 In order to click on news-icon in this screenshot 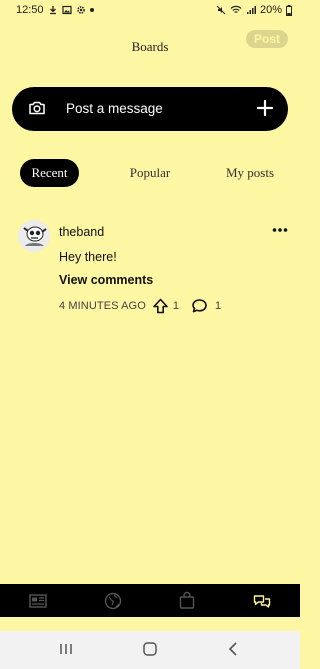, I will do `click(38, 601)`.